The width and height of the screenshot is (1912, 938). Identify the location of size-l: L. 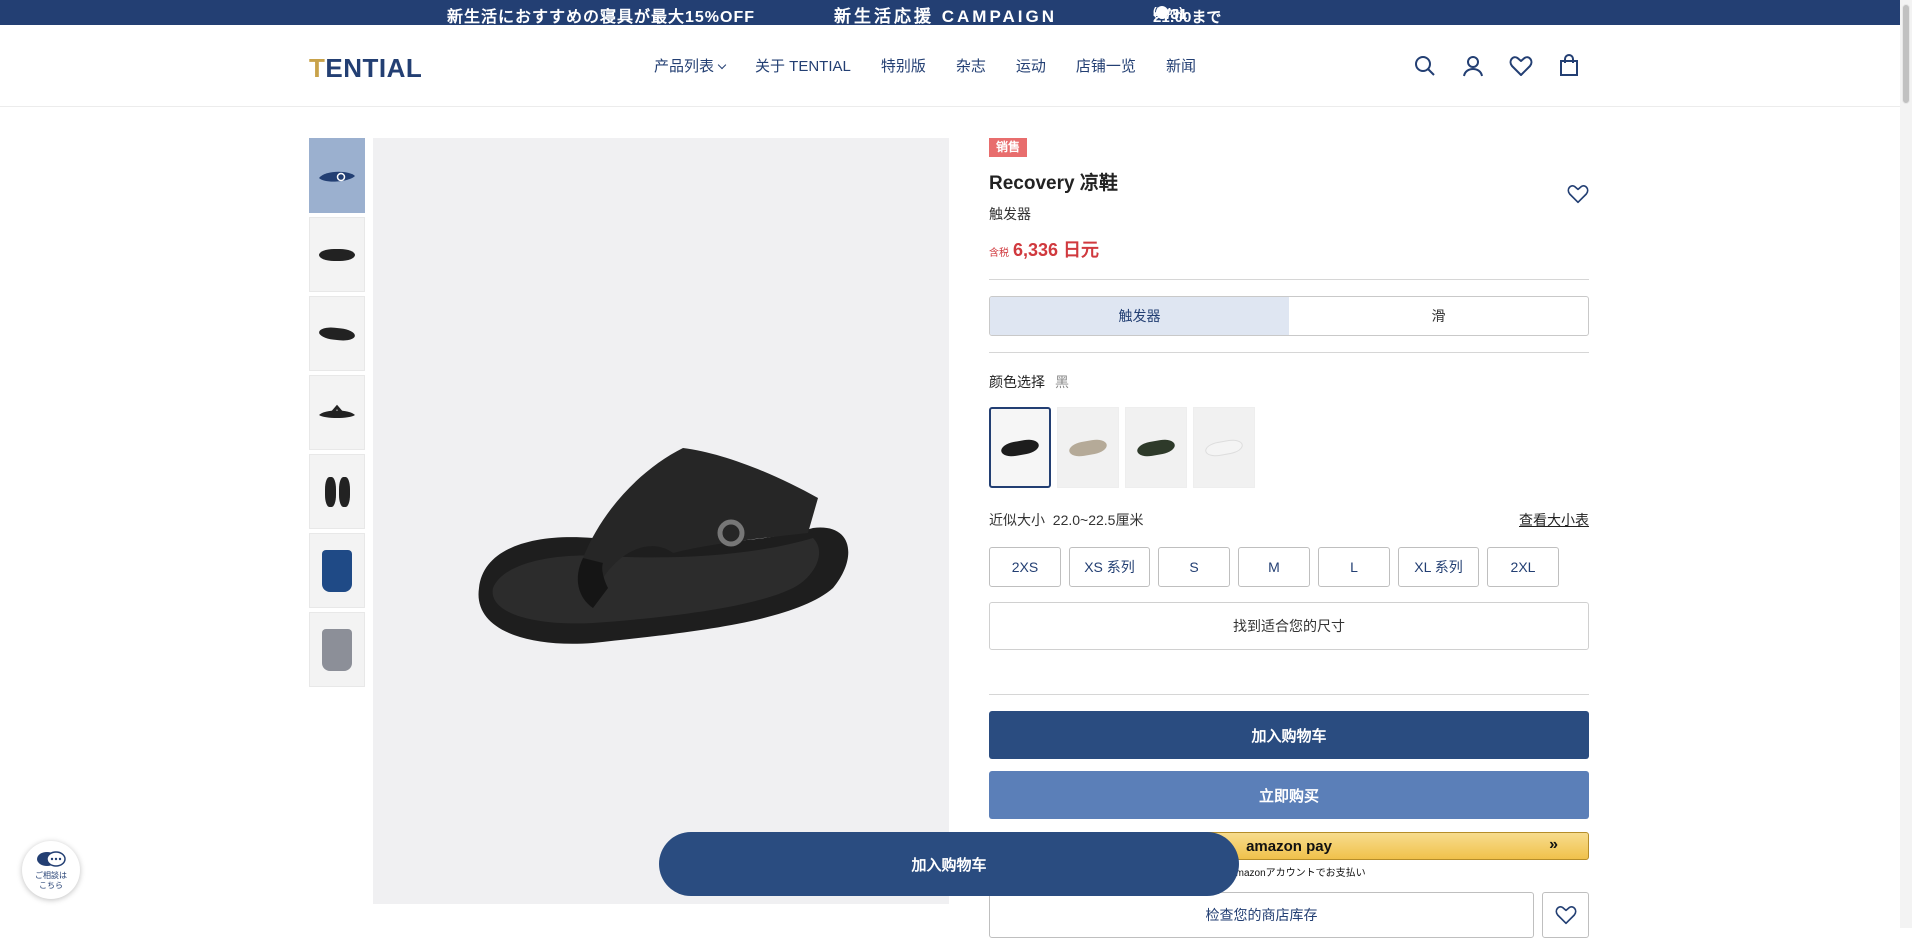
(1354, 567).